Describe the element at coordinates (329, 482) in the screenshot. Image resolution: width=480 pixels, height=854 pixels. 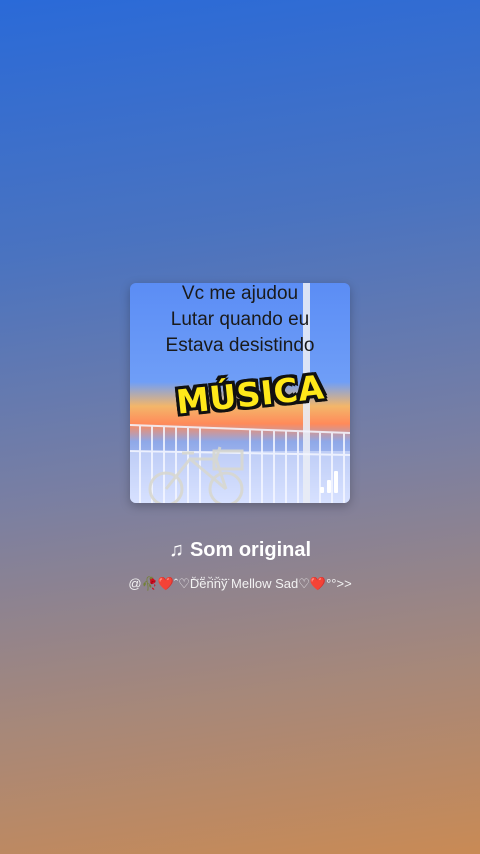
I see `signal-bars-icon` at that location.